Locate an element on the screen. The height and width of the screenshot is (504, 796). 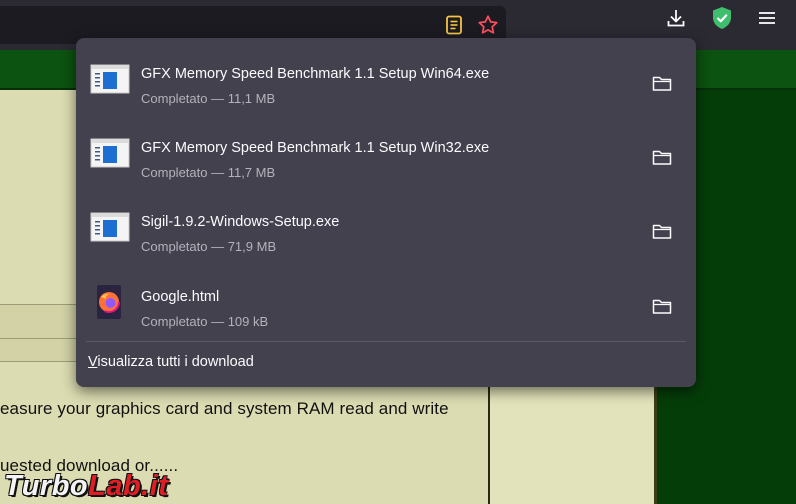
download-status: Completato — 11,1 MB is located at coordinates (208, 98).